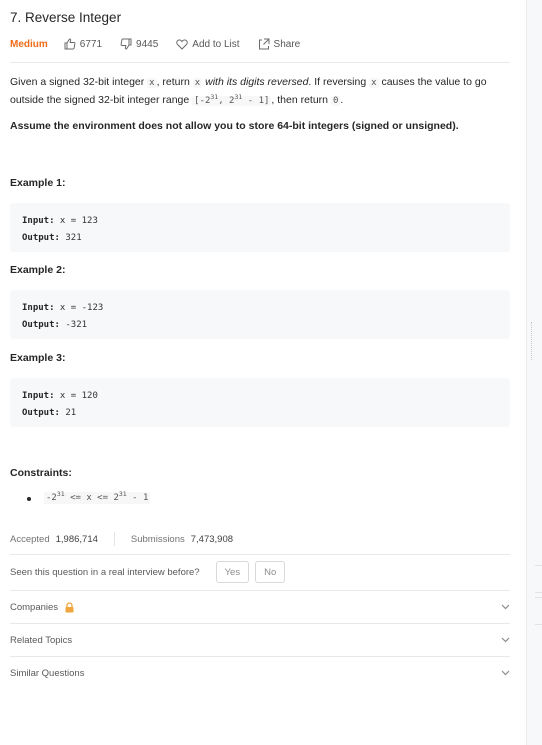 The width and height of the screenshot is (542, 745). I want to click on range-code: [-231, 231 - 1], so click(232, 100).